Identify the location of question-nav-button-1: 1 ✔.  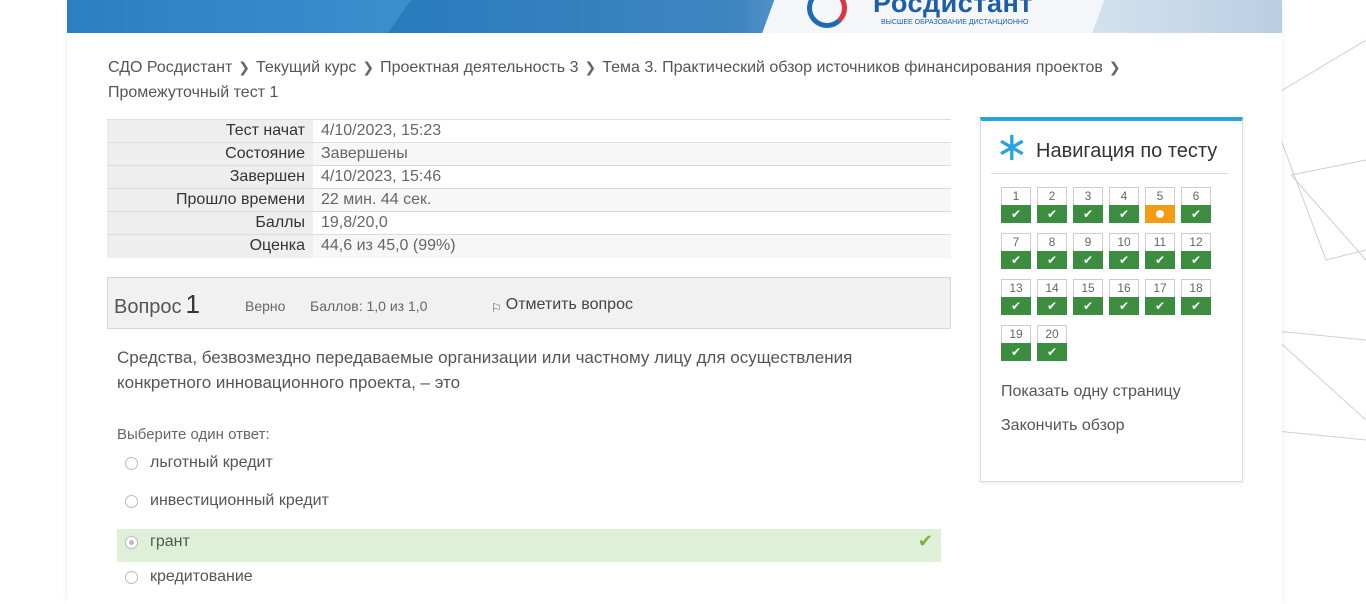
(1016, 206).